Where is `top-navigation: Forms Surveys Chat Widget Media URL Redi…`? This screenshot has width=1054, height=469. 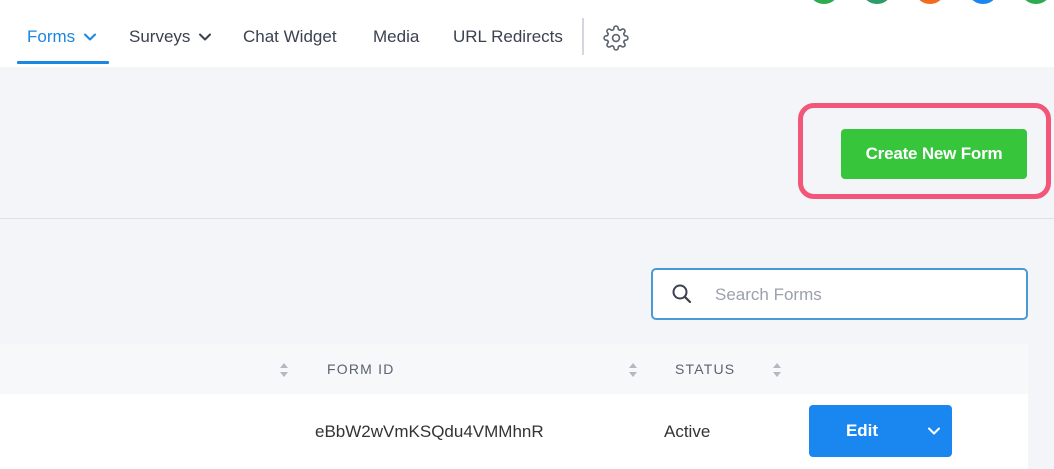 top-navigation: Forms Surveys Chat Widget Media URL Redi… is located at coordinates (527, 33).